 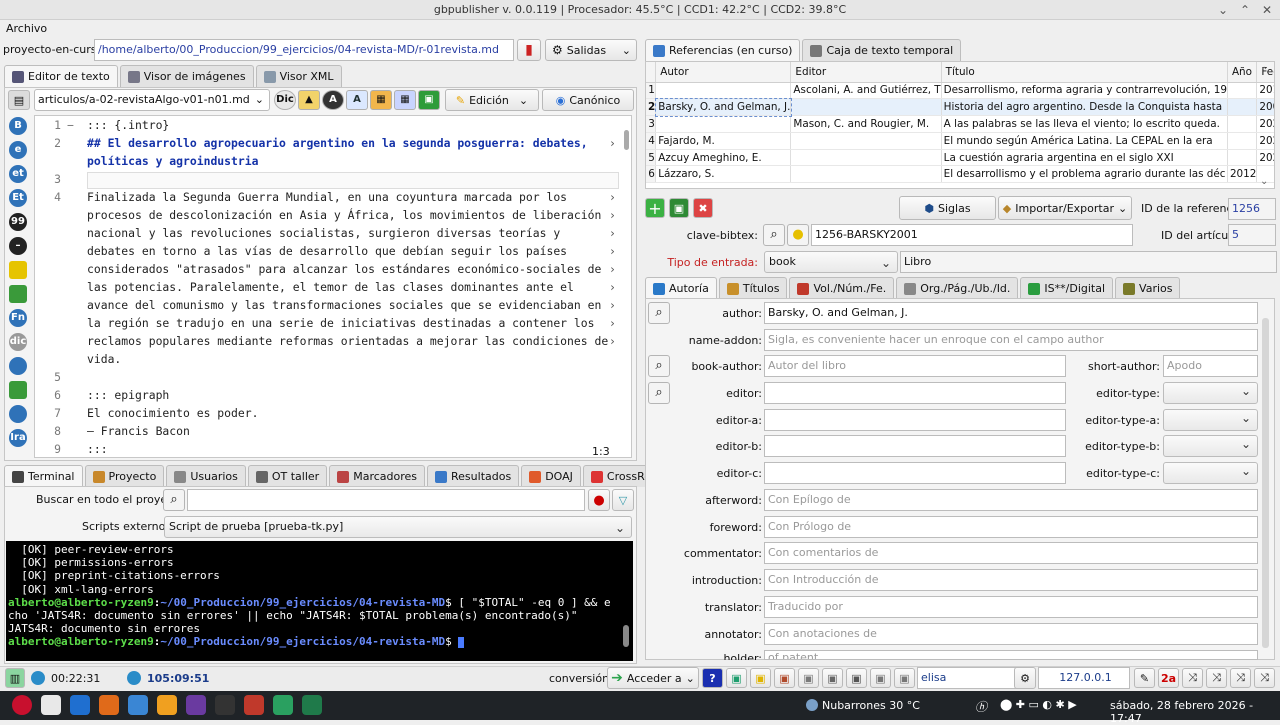 What do you see at coordinates (655, 208) in the screenshot?
I see `add-reference-icon: +` at bounding box center [655, 208].